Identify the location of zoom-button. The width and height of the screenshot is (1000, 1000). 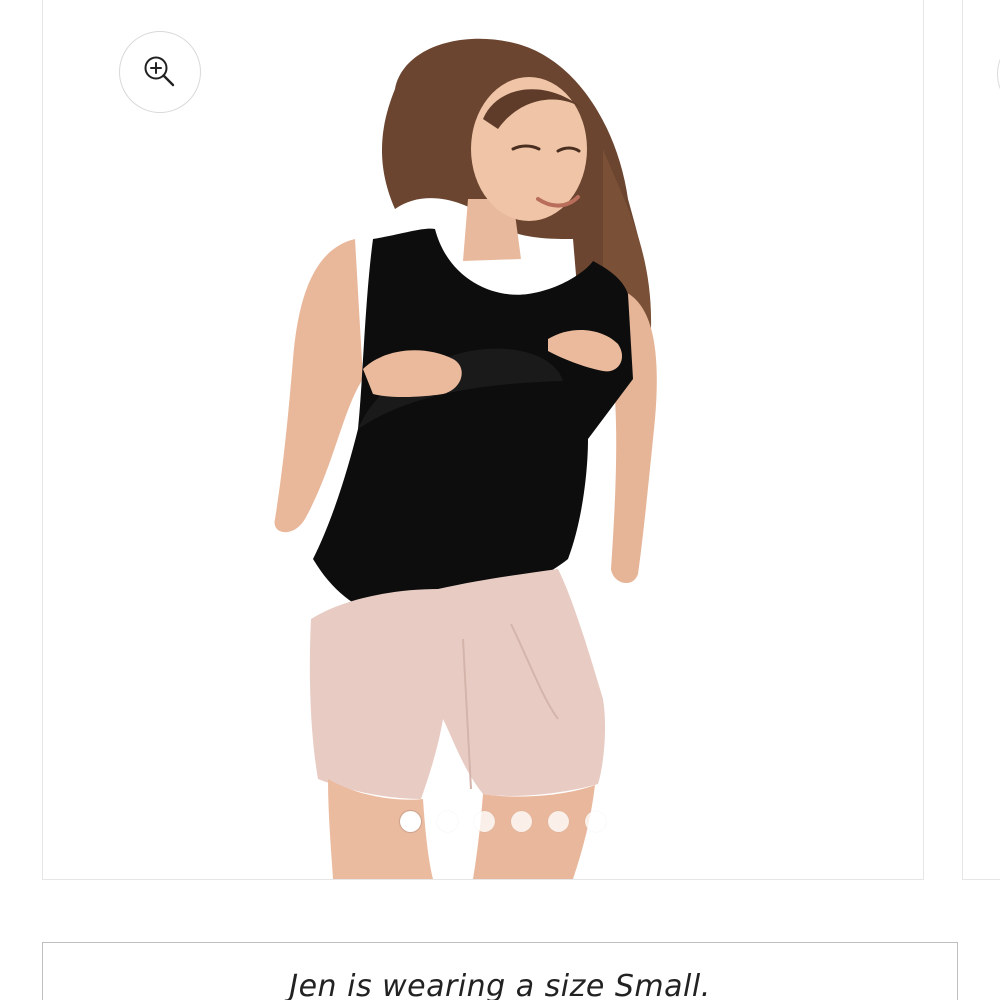
(160, 72).